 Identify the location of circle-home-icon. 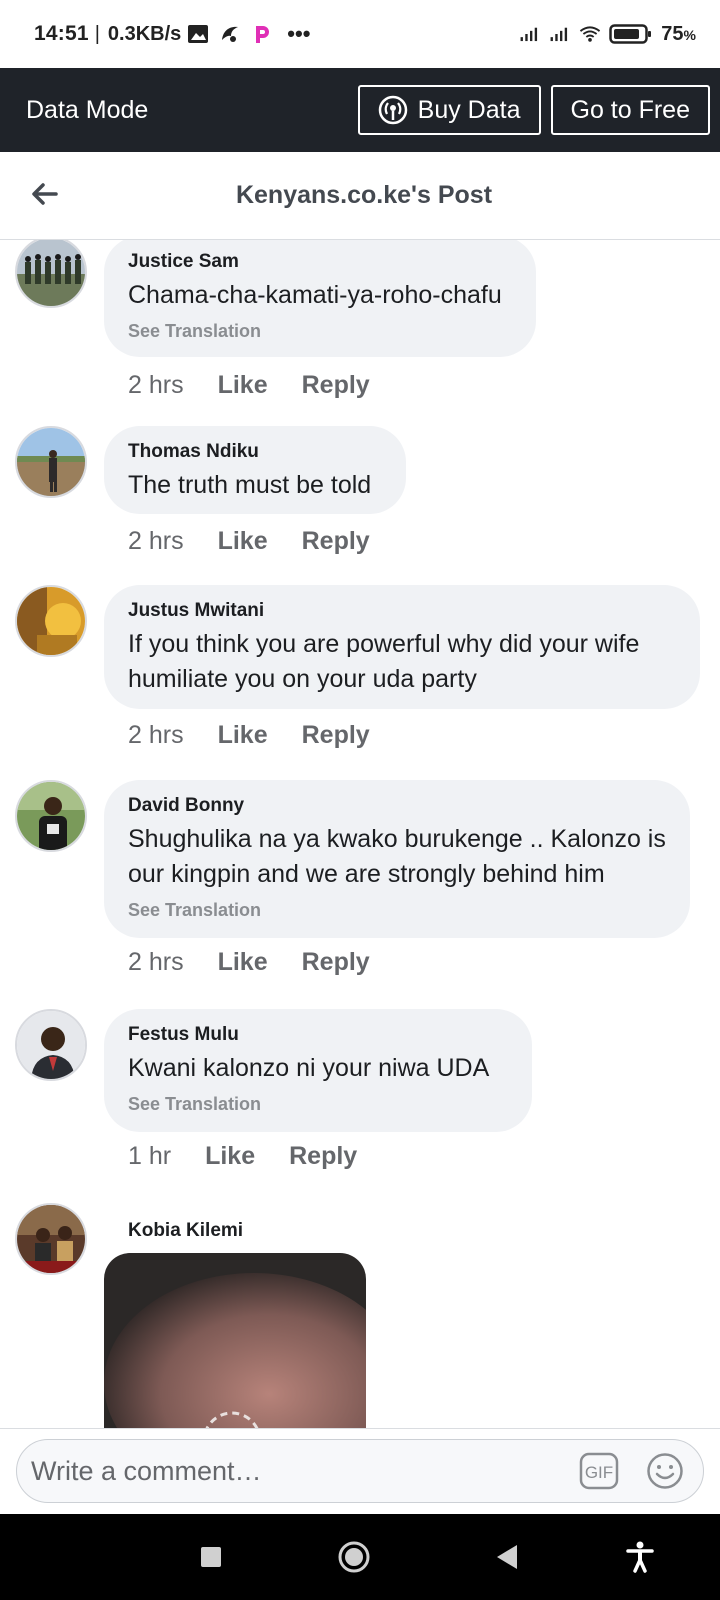
(354, 1557).